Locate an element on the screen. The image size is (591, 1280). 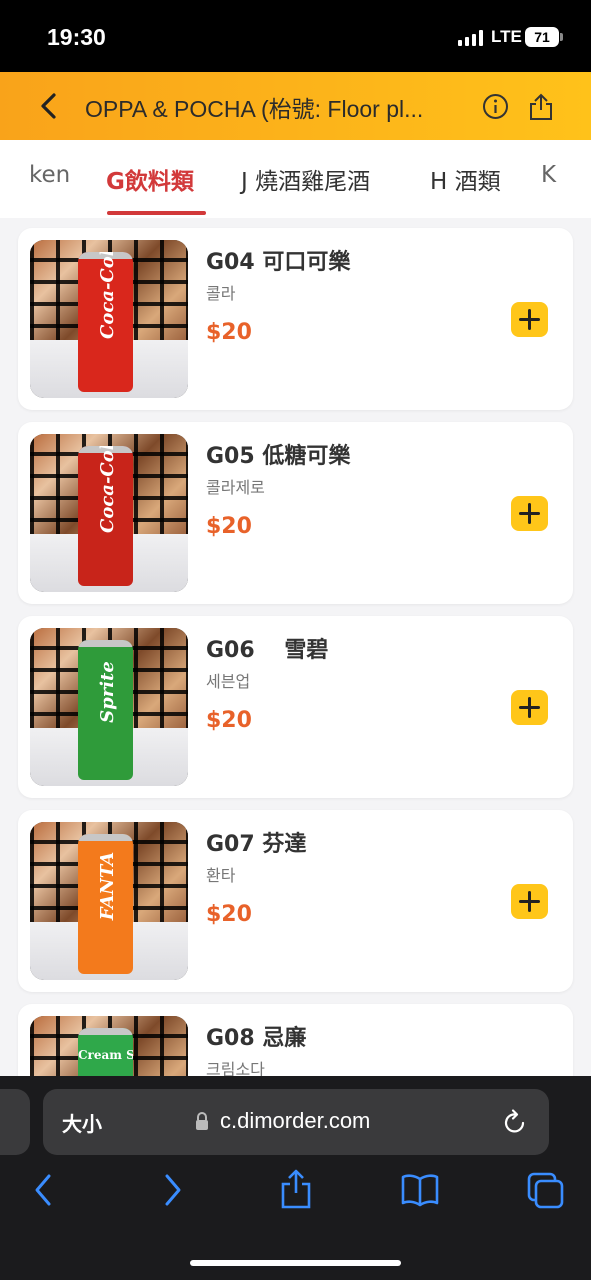
tab-alcohol: H 酒類 is located at coordinates (465, 179).